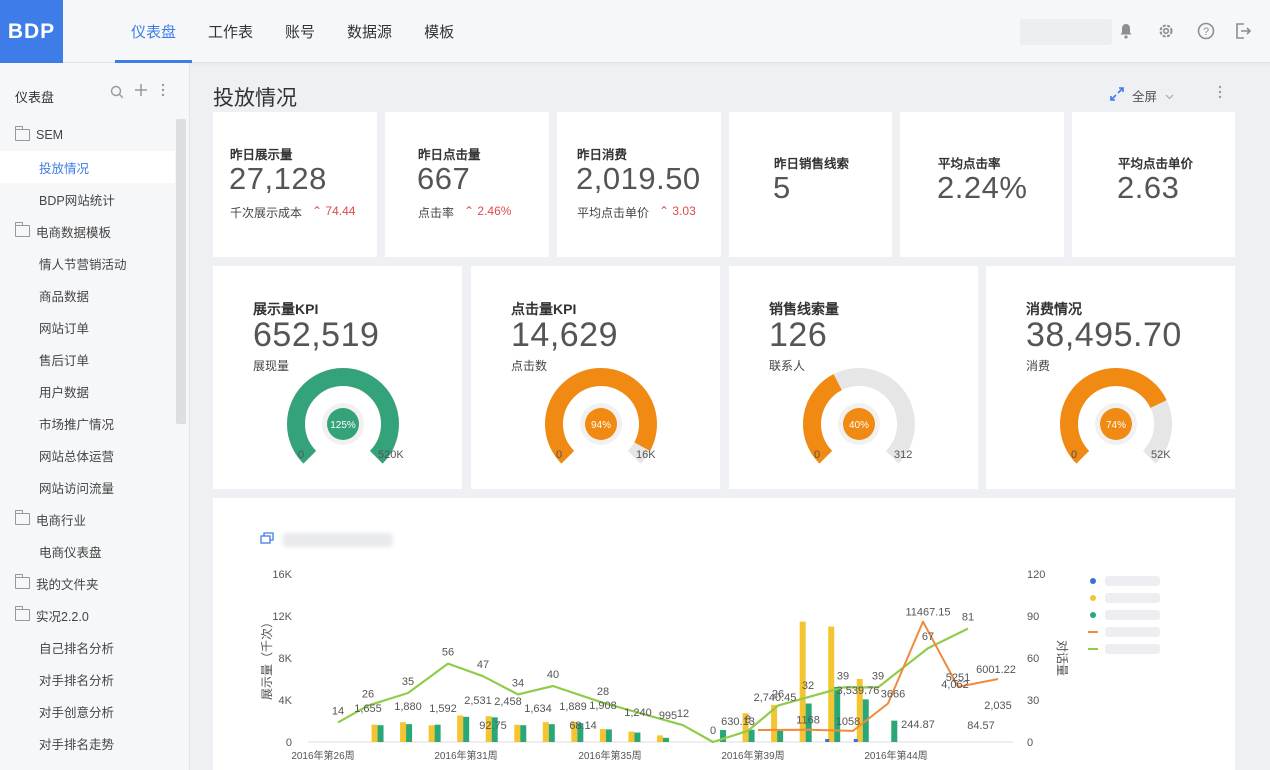  What do you see at coordinates (1093, 598) in the screenshot?
I see `legend-marker` at bounding box center [1093, 598].